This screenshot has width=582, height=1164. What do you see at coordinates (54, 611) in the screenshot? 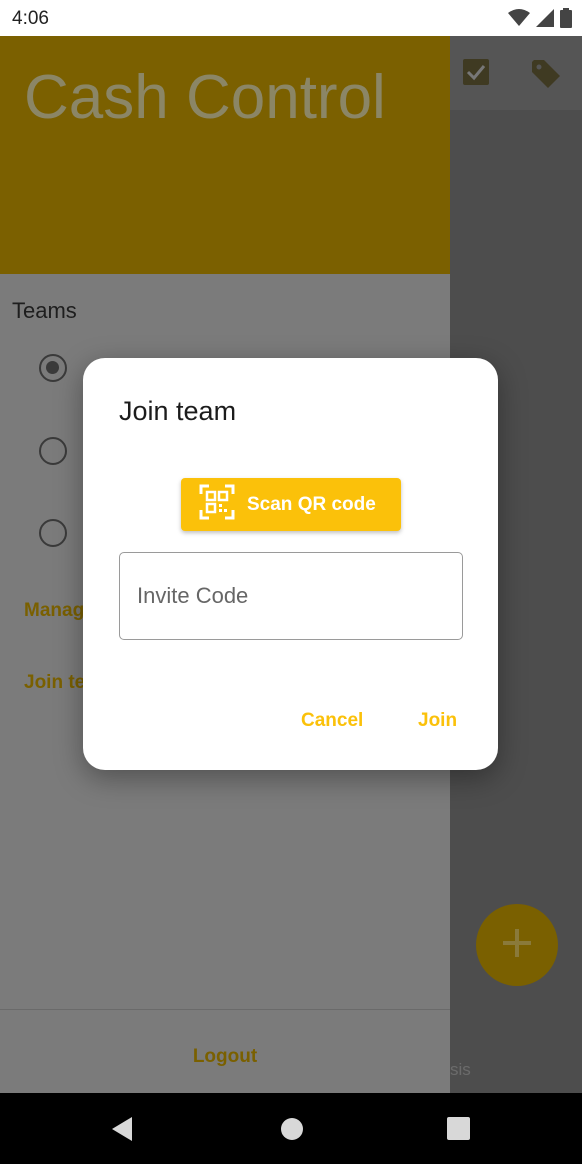
I see `manage-teams-link: Manag` at bounding box center [54, 611].